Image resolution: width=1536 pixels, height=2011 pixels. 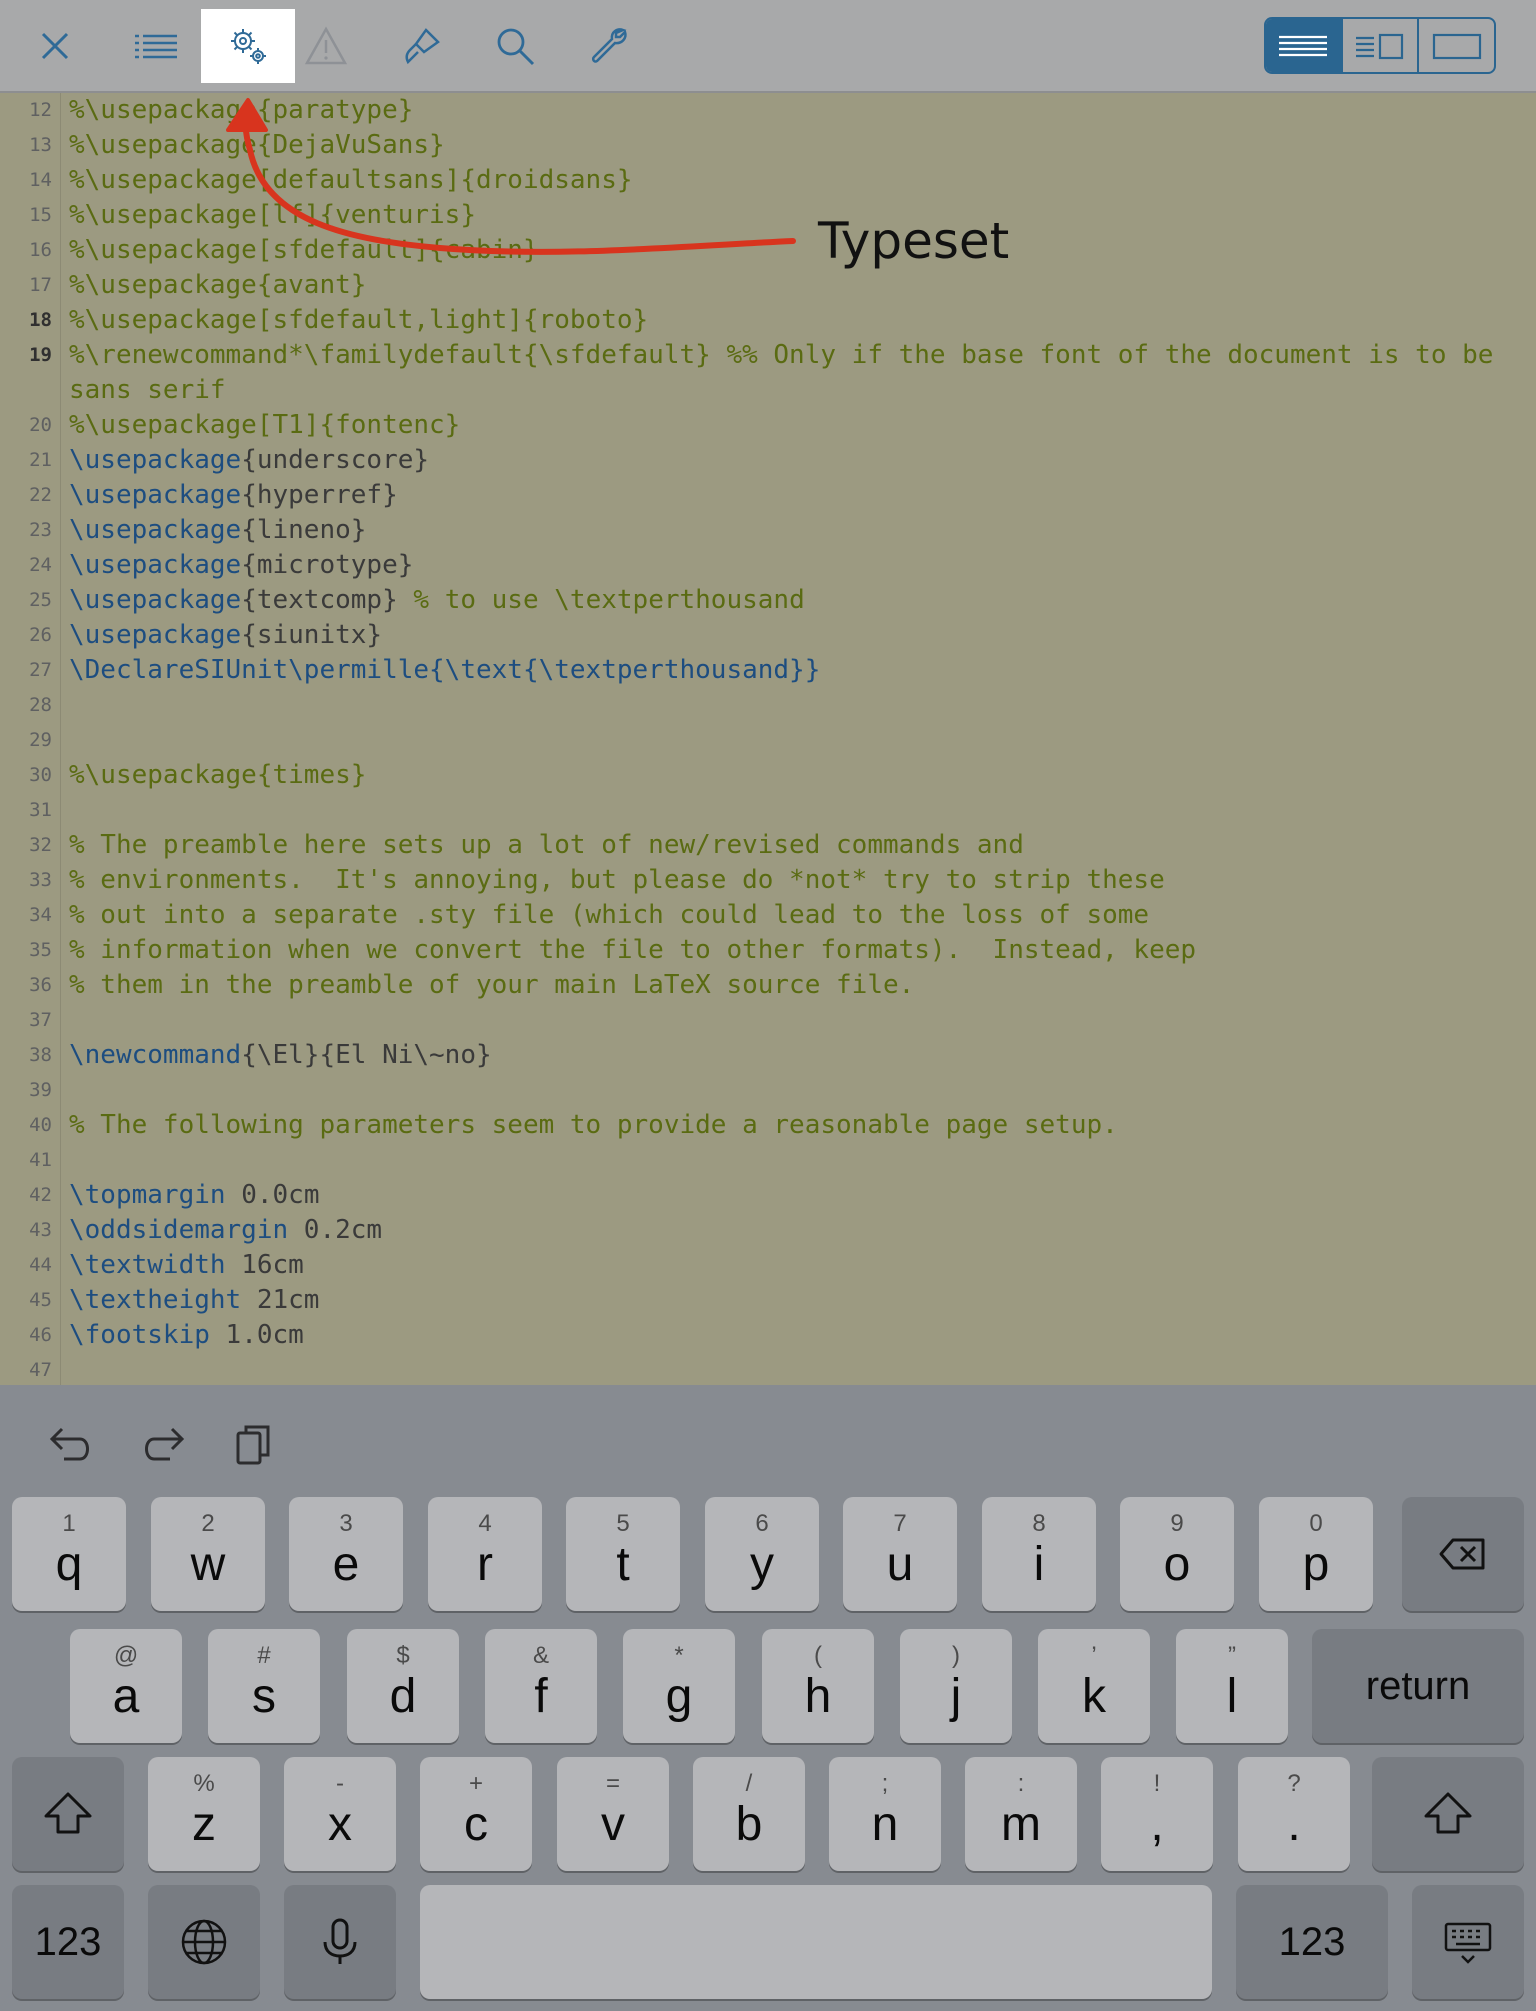 What do you see at coordinates (163, 1444) in the screenshot?
I see `redo-icon` at bounding box center [163, 1444].